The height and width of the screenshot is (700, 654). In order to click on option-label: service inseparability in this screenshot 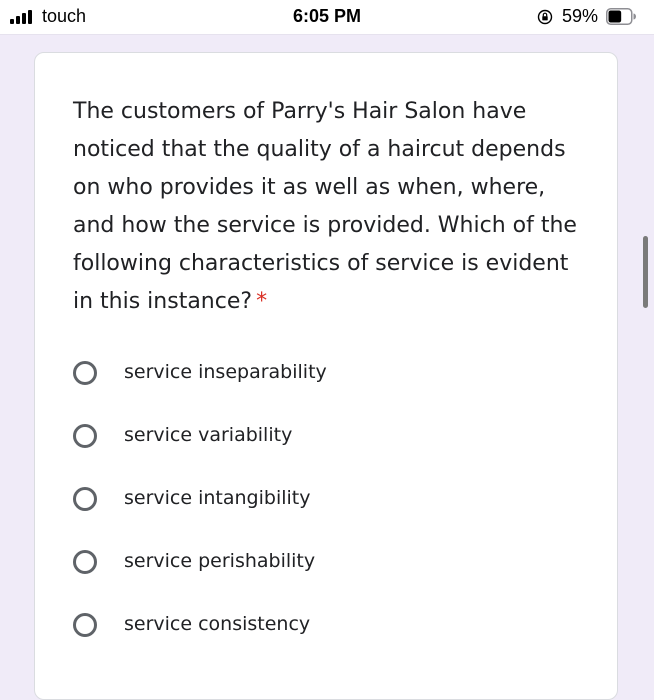, I will do `click(225, 372)`.